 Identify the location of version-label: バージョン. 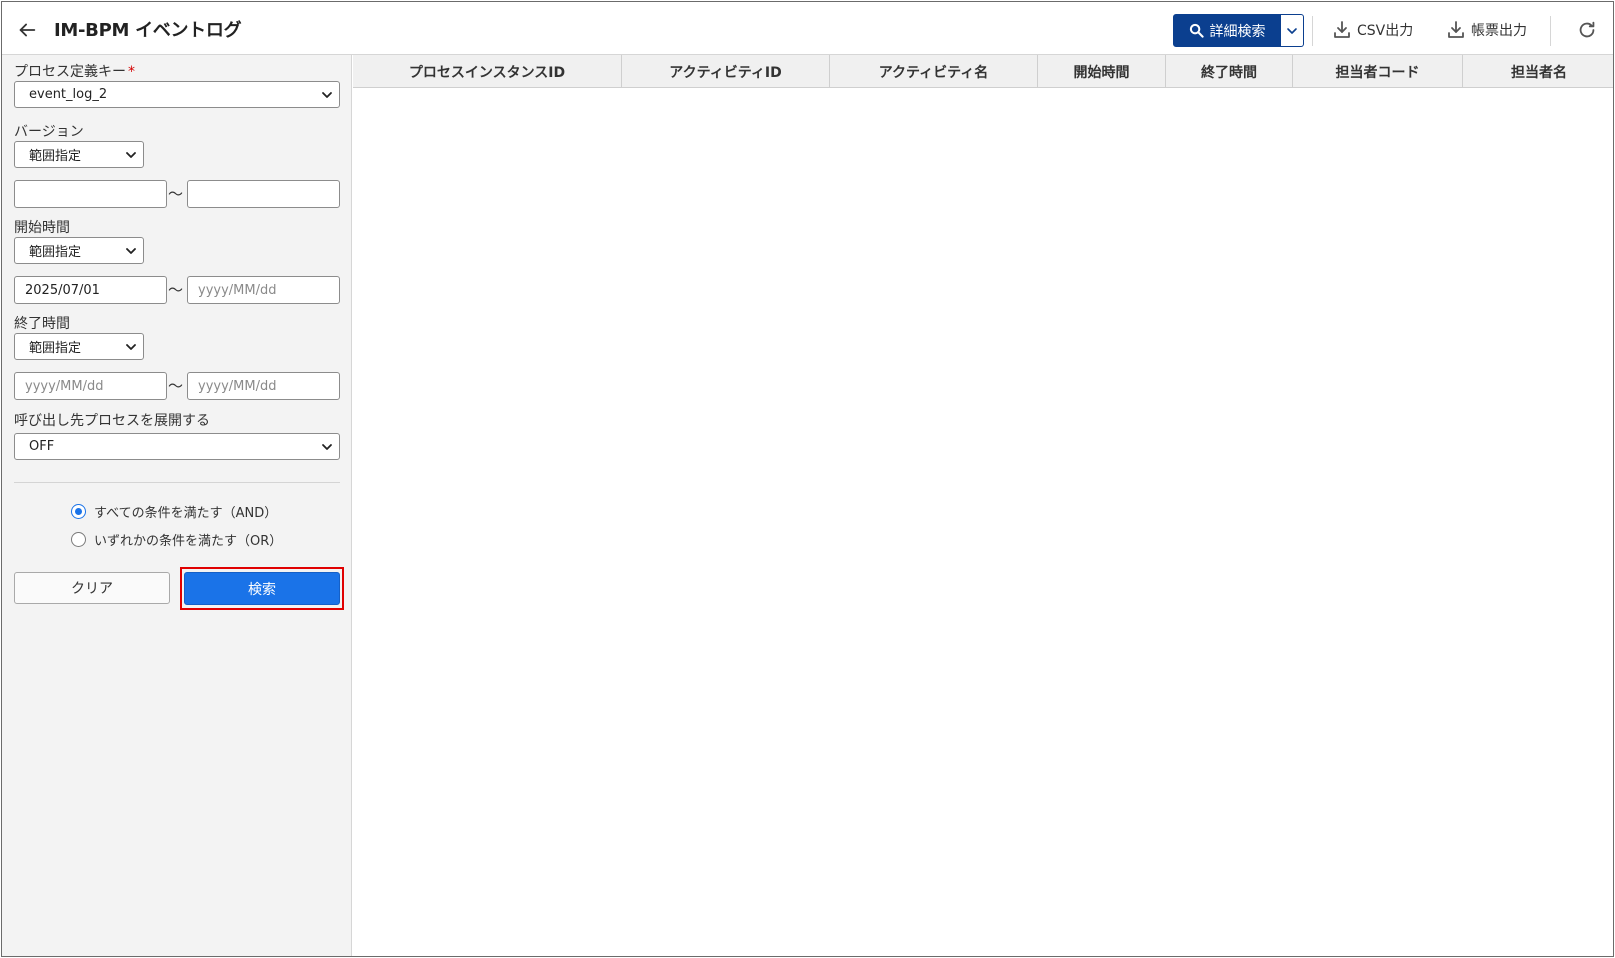
(49, 132).